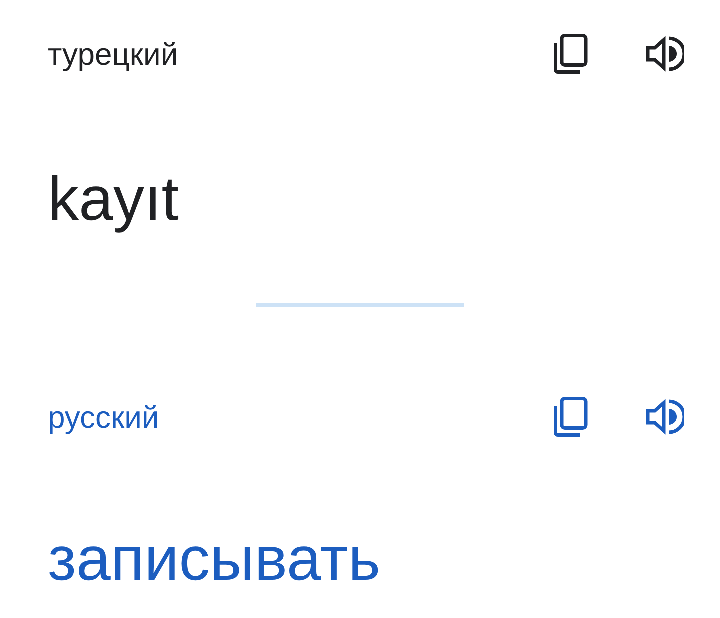  What do you see at coordinates (104, 417) in the screenshot?
I see `language-label: русский` at bounding box center [104, 417].